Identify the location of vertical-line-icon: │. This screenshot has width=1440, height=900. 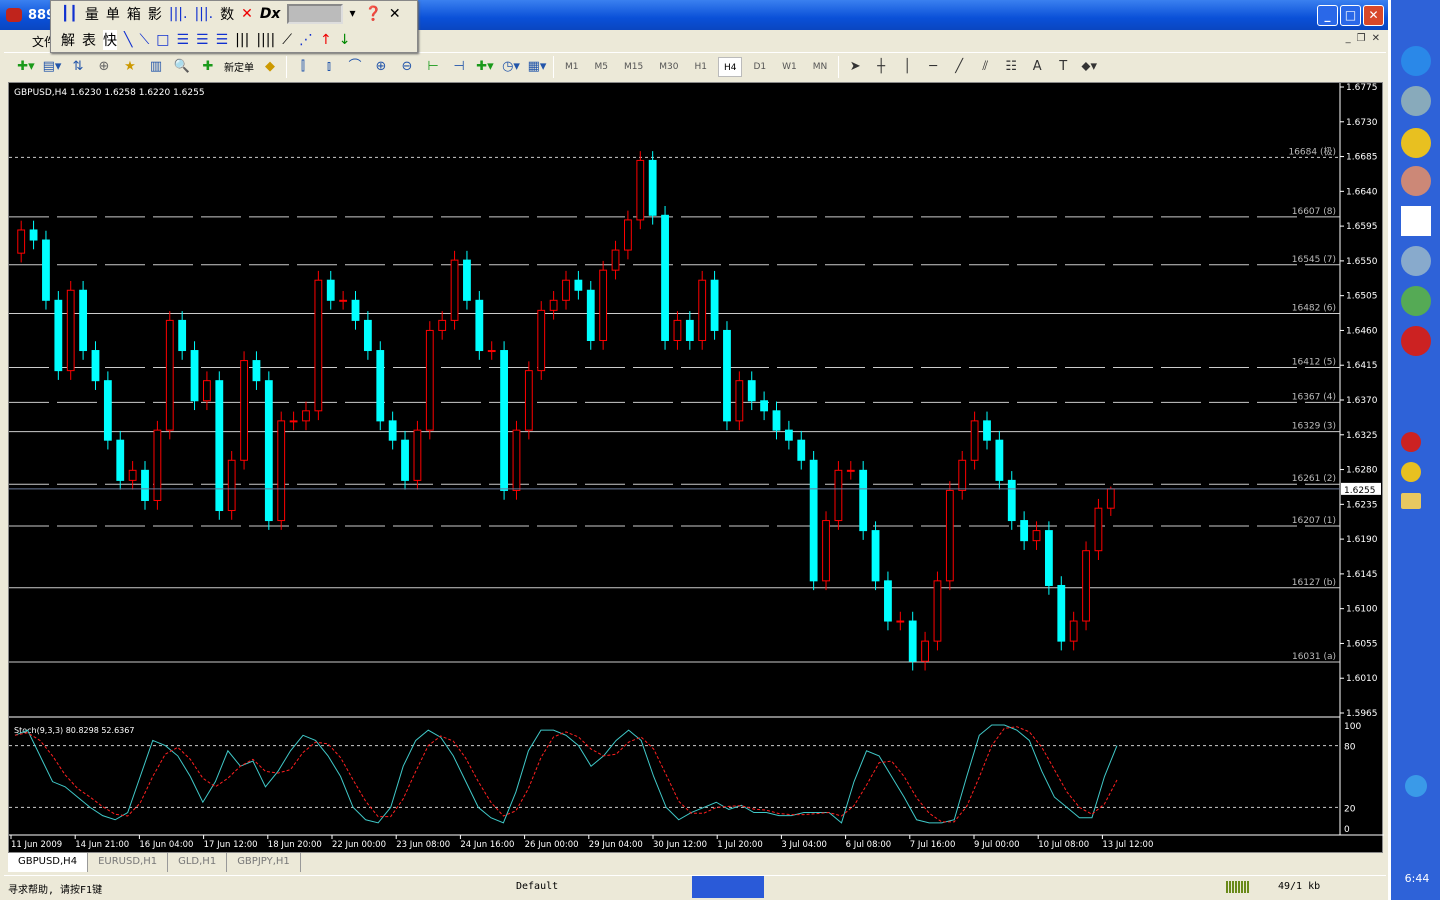
(907, 67).